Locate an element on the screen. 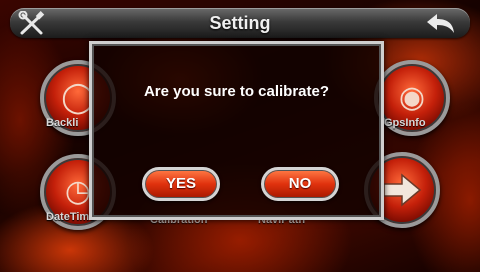 This screenshot has height=272, width=480. dialog-message: Are you sure to calibrate? is located at coordinates (236, 91).